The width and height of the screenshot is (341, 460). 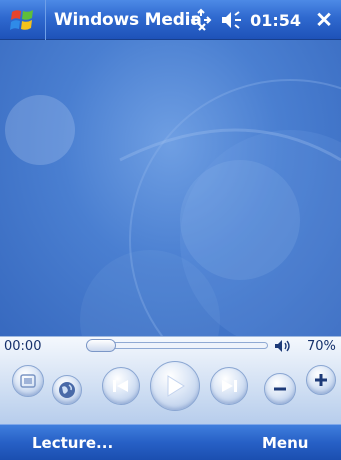 What do you see at coordinates (101, 345) in the screenshot?
I see `seek-thumb` at bounding box center [101, 345].